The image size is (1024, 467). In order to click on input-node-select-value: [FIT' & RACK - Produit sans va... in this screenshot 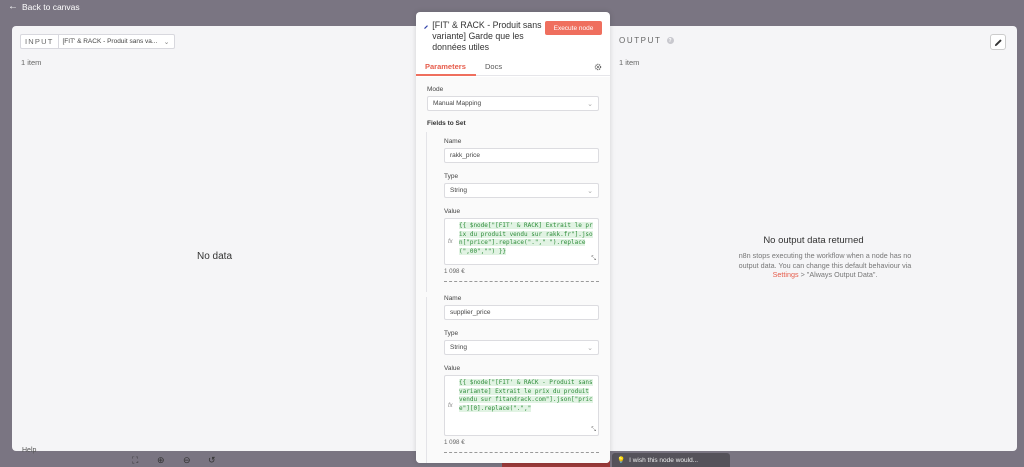, I will do `click(110, 41)`.